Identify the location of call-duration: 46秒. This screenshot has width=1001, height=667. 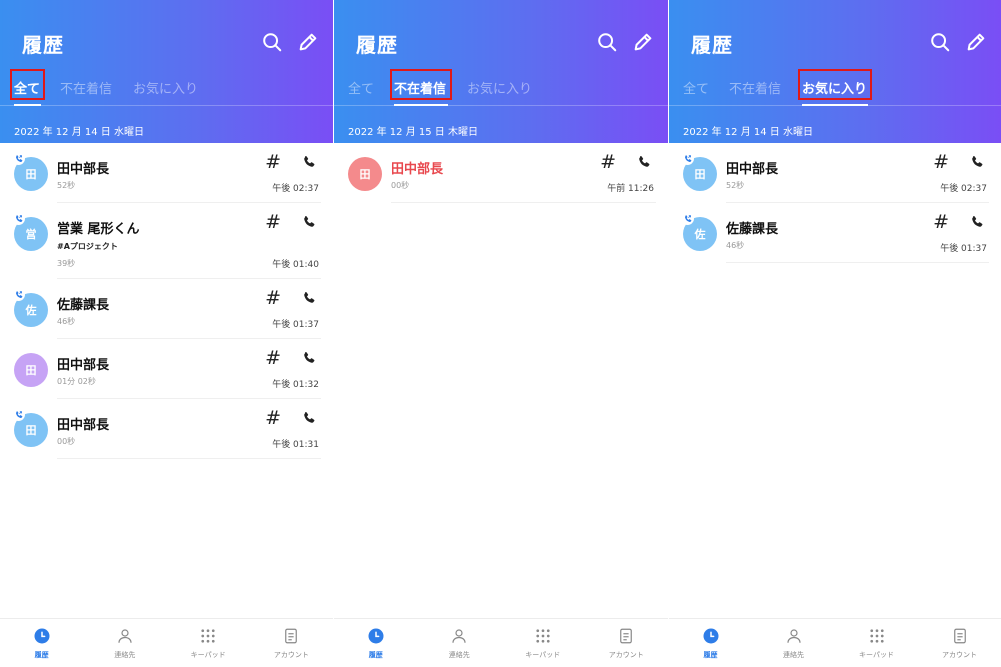
(66, 321).